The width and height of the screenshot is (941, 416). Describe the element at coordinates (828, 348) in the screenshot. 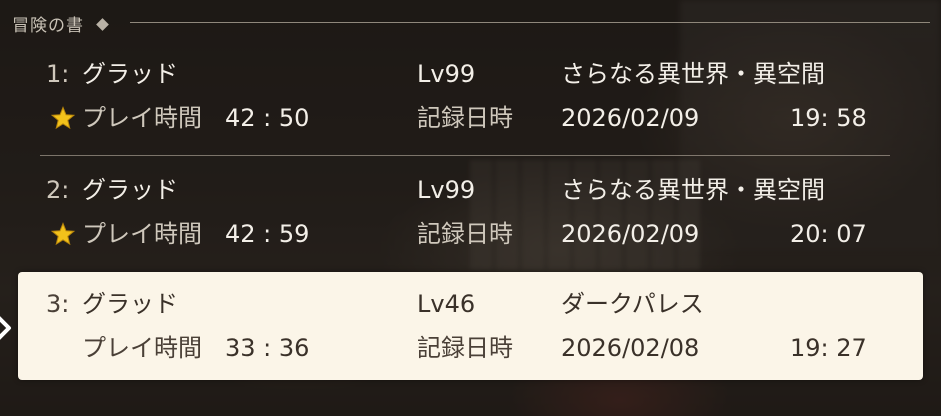

I see `record-time: 19: 27` at that location.